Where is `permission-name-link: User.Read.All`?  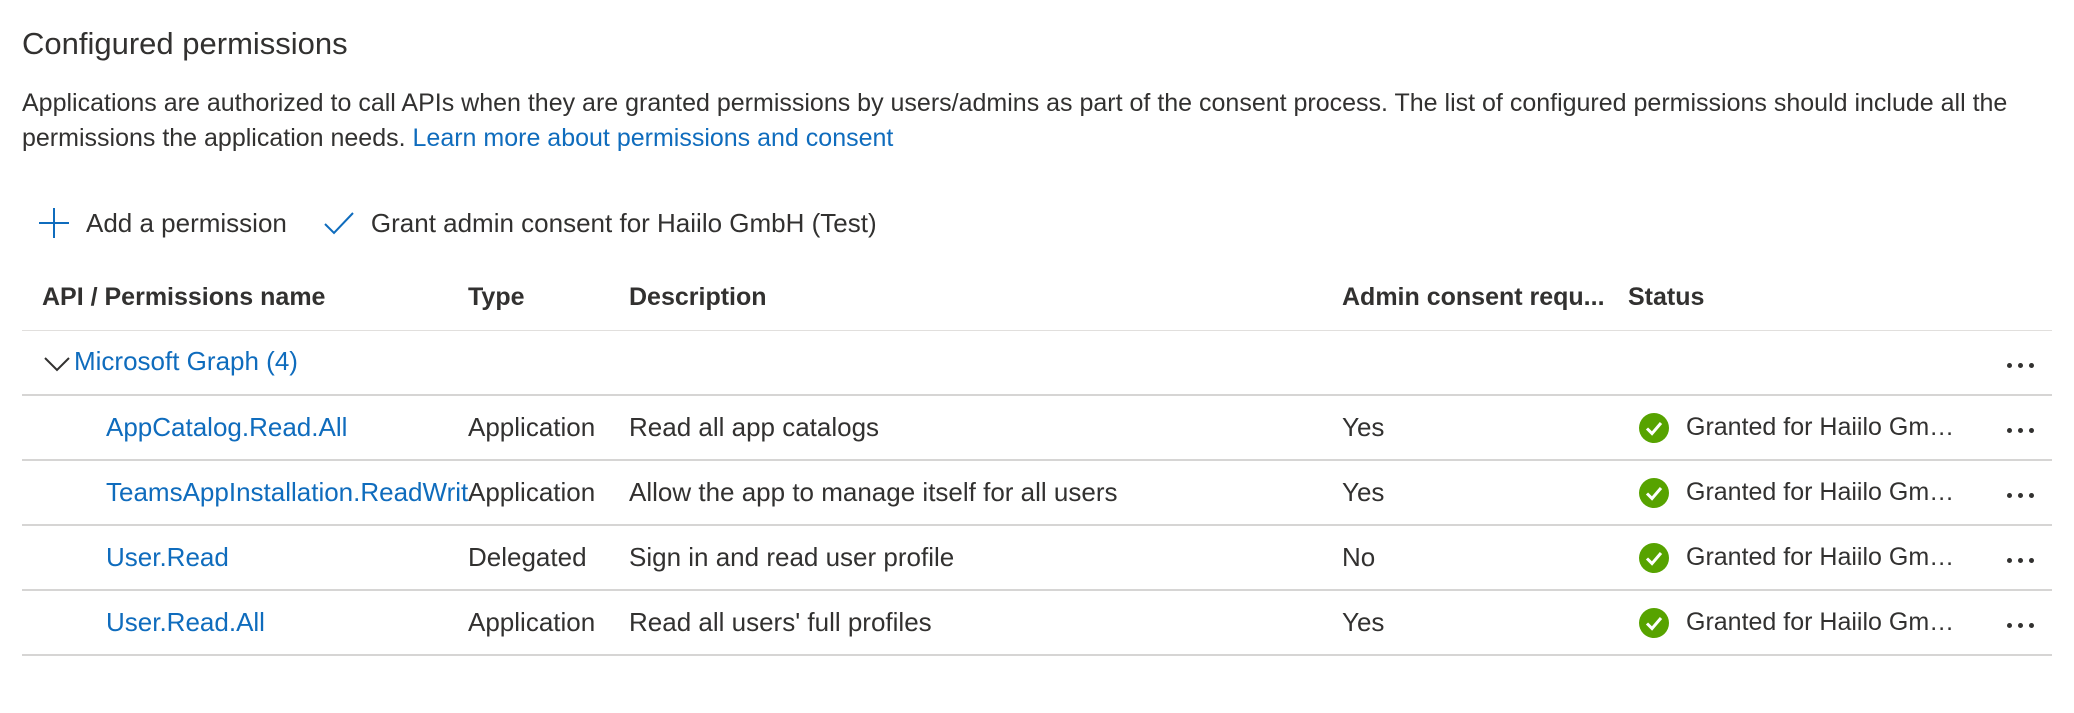
permission-name-link: User.Read.All is located at coordinates (245, 623).